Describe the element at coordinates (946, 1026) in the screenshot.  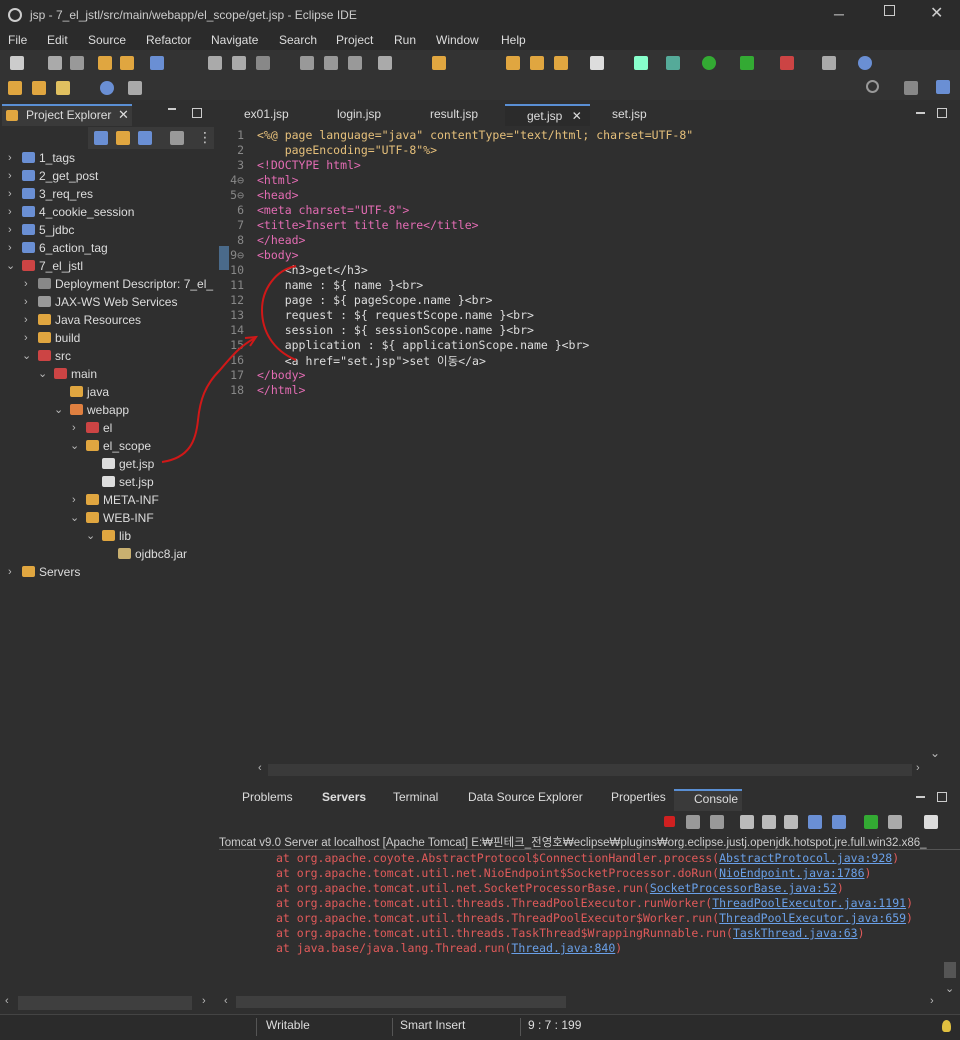
I see `lightbulb-icon` at that location.